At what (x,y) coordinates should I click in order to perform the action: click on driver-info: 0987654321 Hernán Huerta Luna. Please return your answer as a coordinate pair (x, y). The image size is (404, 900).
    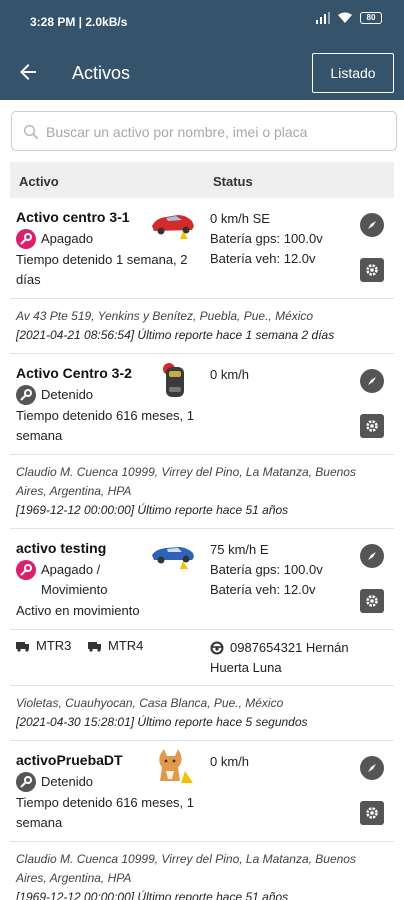
    Looking at the image, I should click on (300, 658).